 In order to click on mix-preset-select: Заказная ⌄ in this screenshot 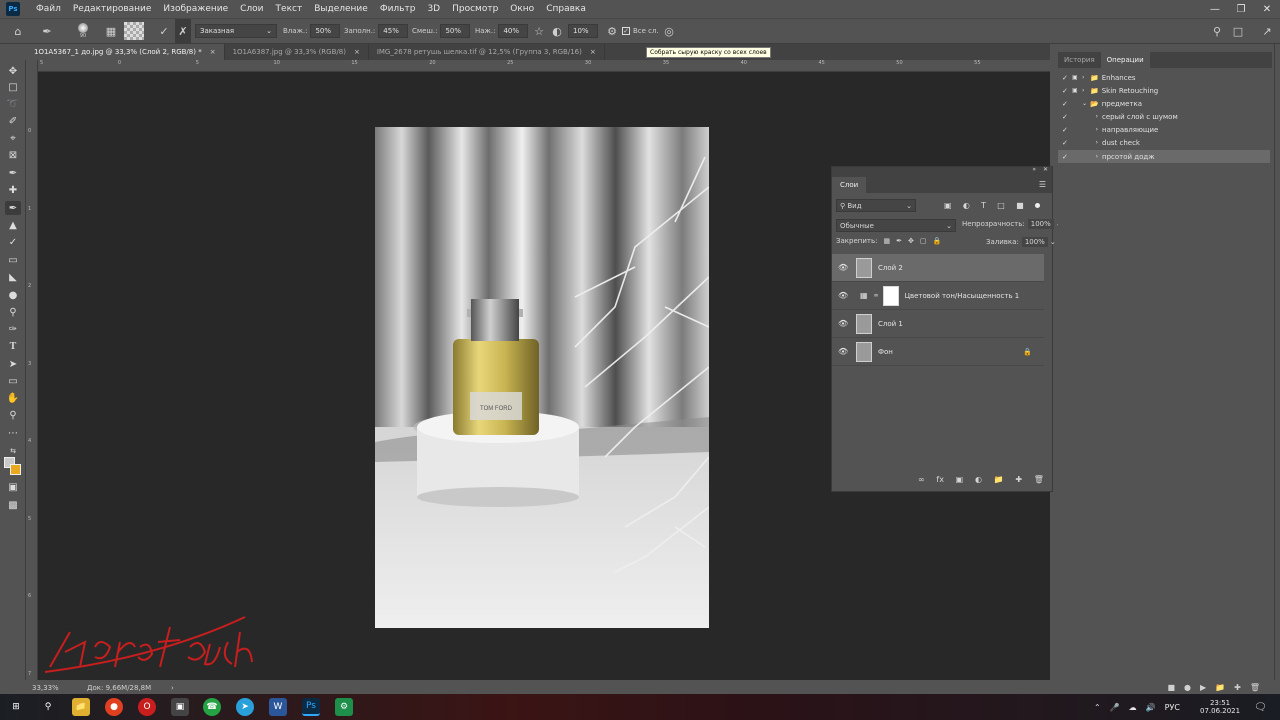, I will do `click(236, 31)`.